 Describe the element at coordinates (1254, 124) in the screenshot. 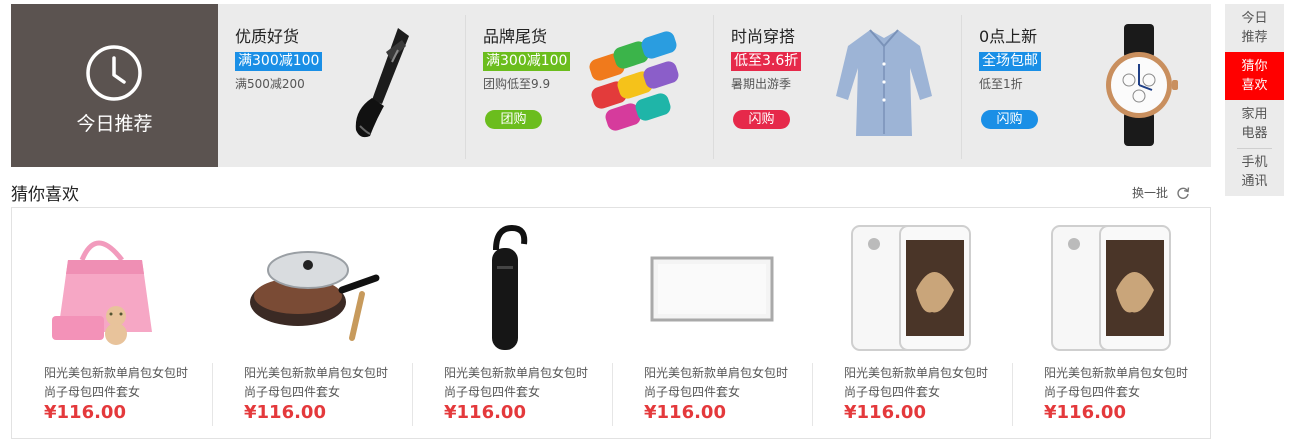

I see `side-tab-home-appliances: 家用 电器` at that location.